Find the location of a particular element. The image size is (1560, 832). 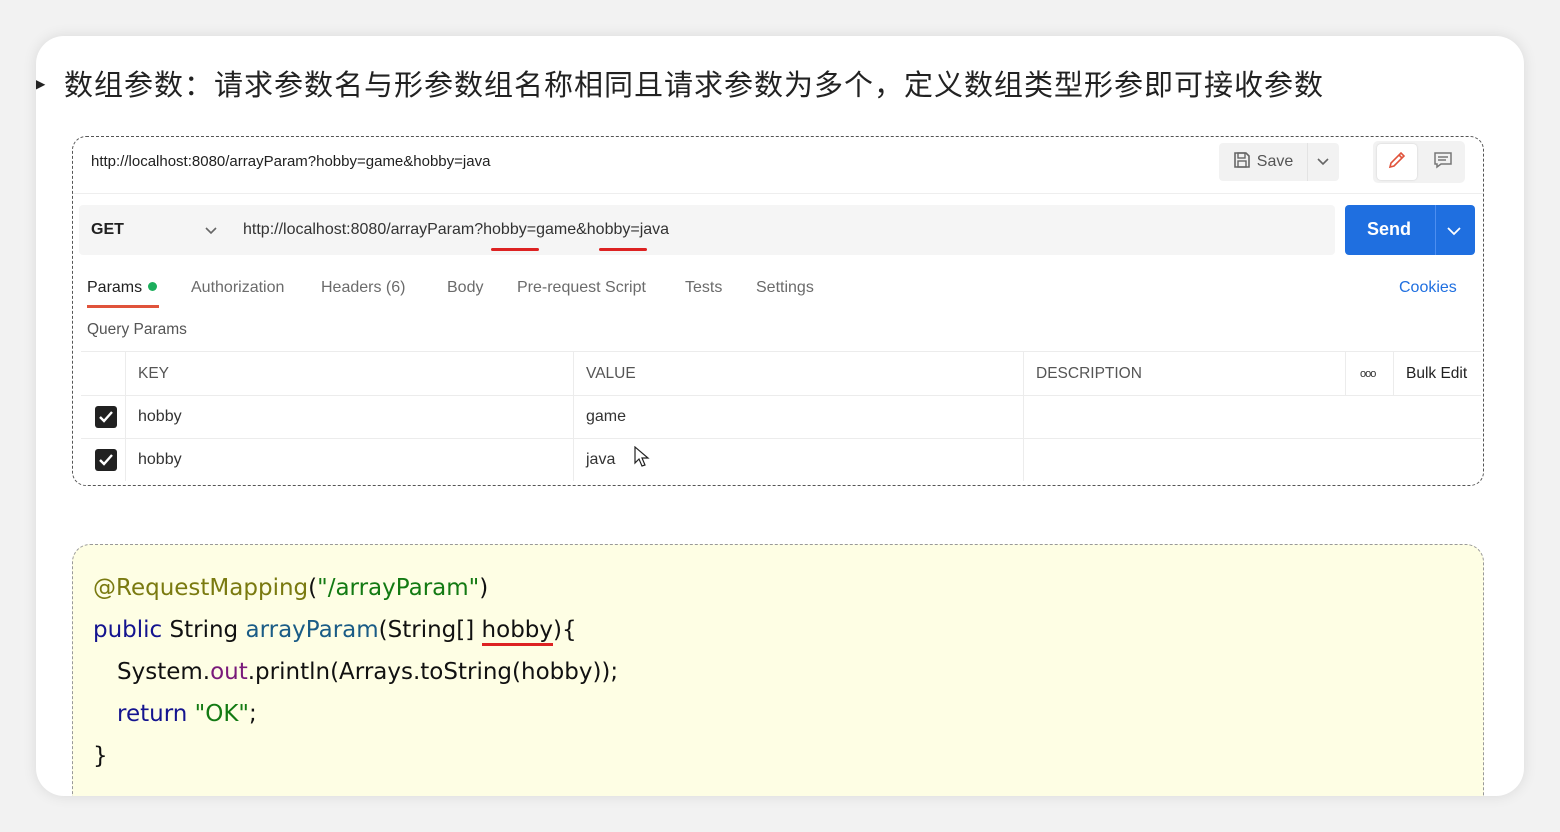

bulk-edit-label: Bulk Edit is located at coordinates (1437, 373).